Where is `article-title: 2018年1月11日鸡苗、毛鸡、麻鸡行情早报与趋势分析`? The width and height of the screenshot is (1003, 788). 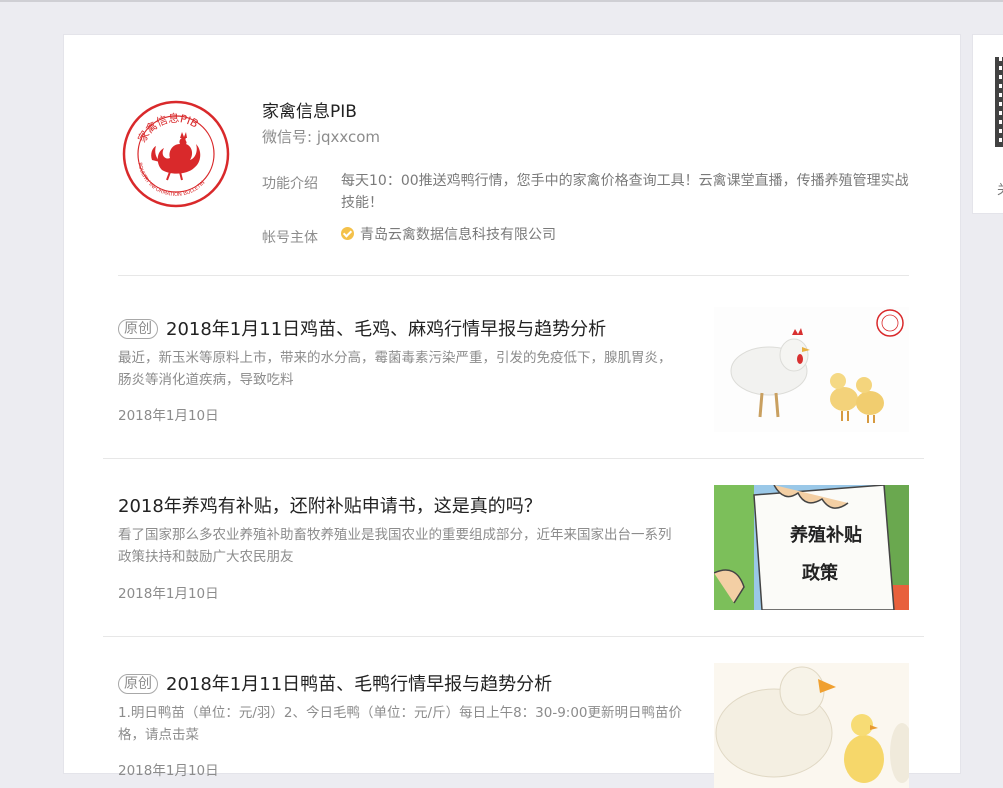
article-title: 2018年1月11日鸡苗、毛鸡、麻鸡行情早报与趋势分析 is located at coordinates (386, 329).